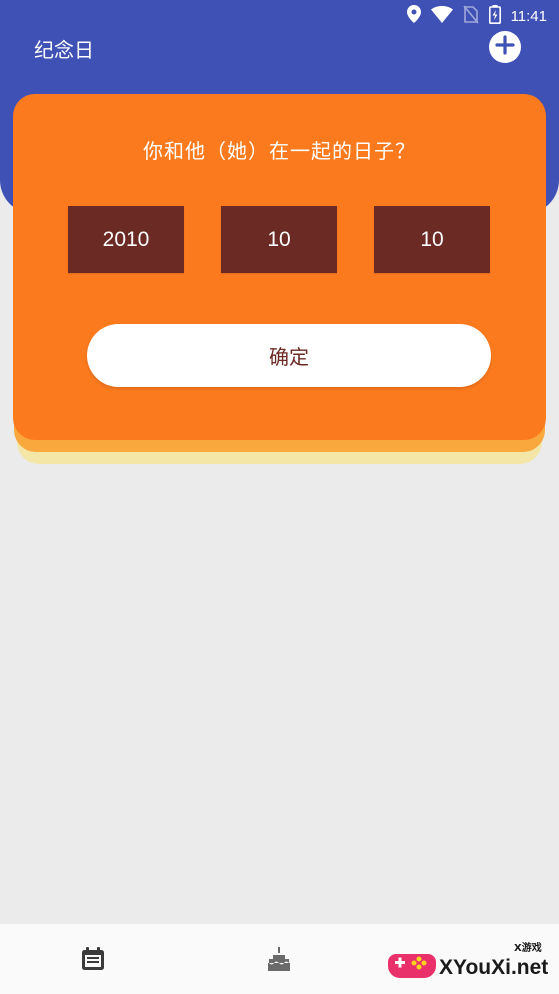 This screenshot has width=559, height=994. I want to click on add-button, so click(505, 47).